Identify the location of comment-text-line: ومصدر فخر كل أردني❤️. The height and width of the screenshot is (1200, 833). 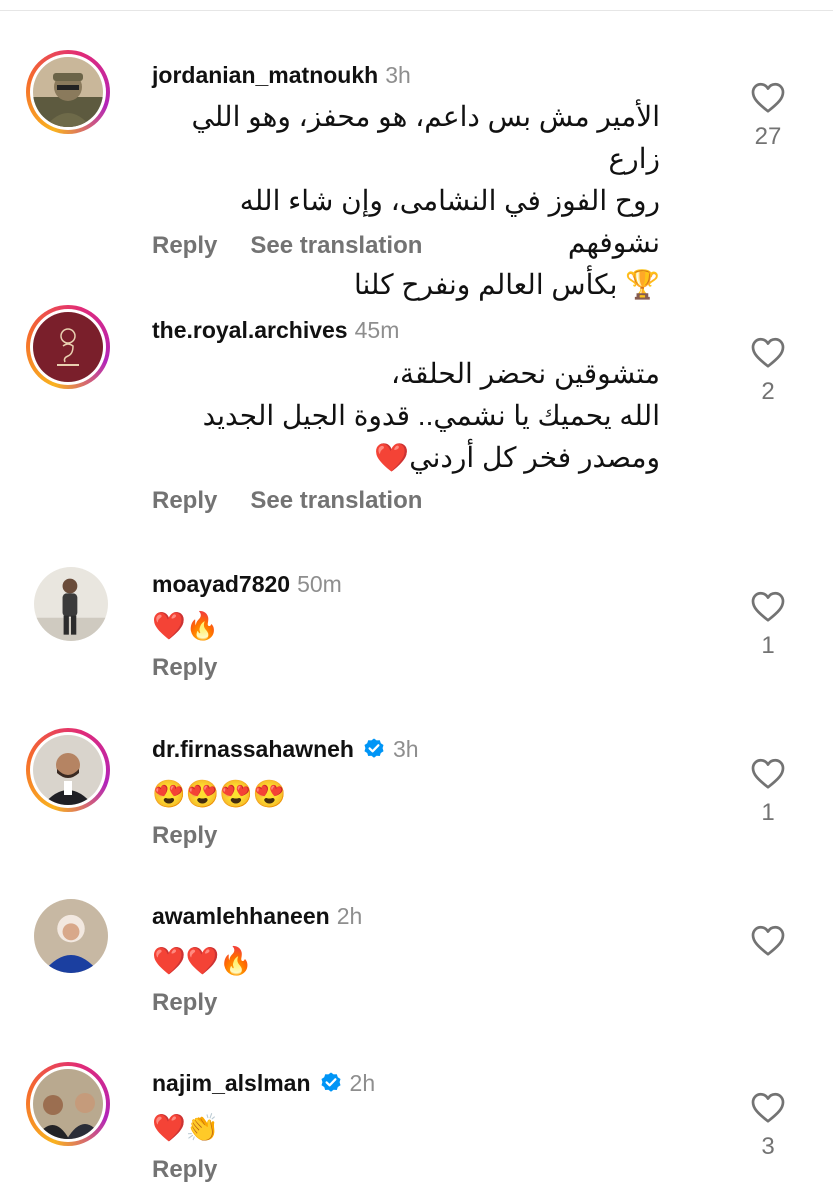
(517, 457).